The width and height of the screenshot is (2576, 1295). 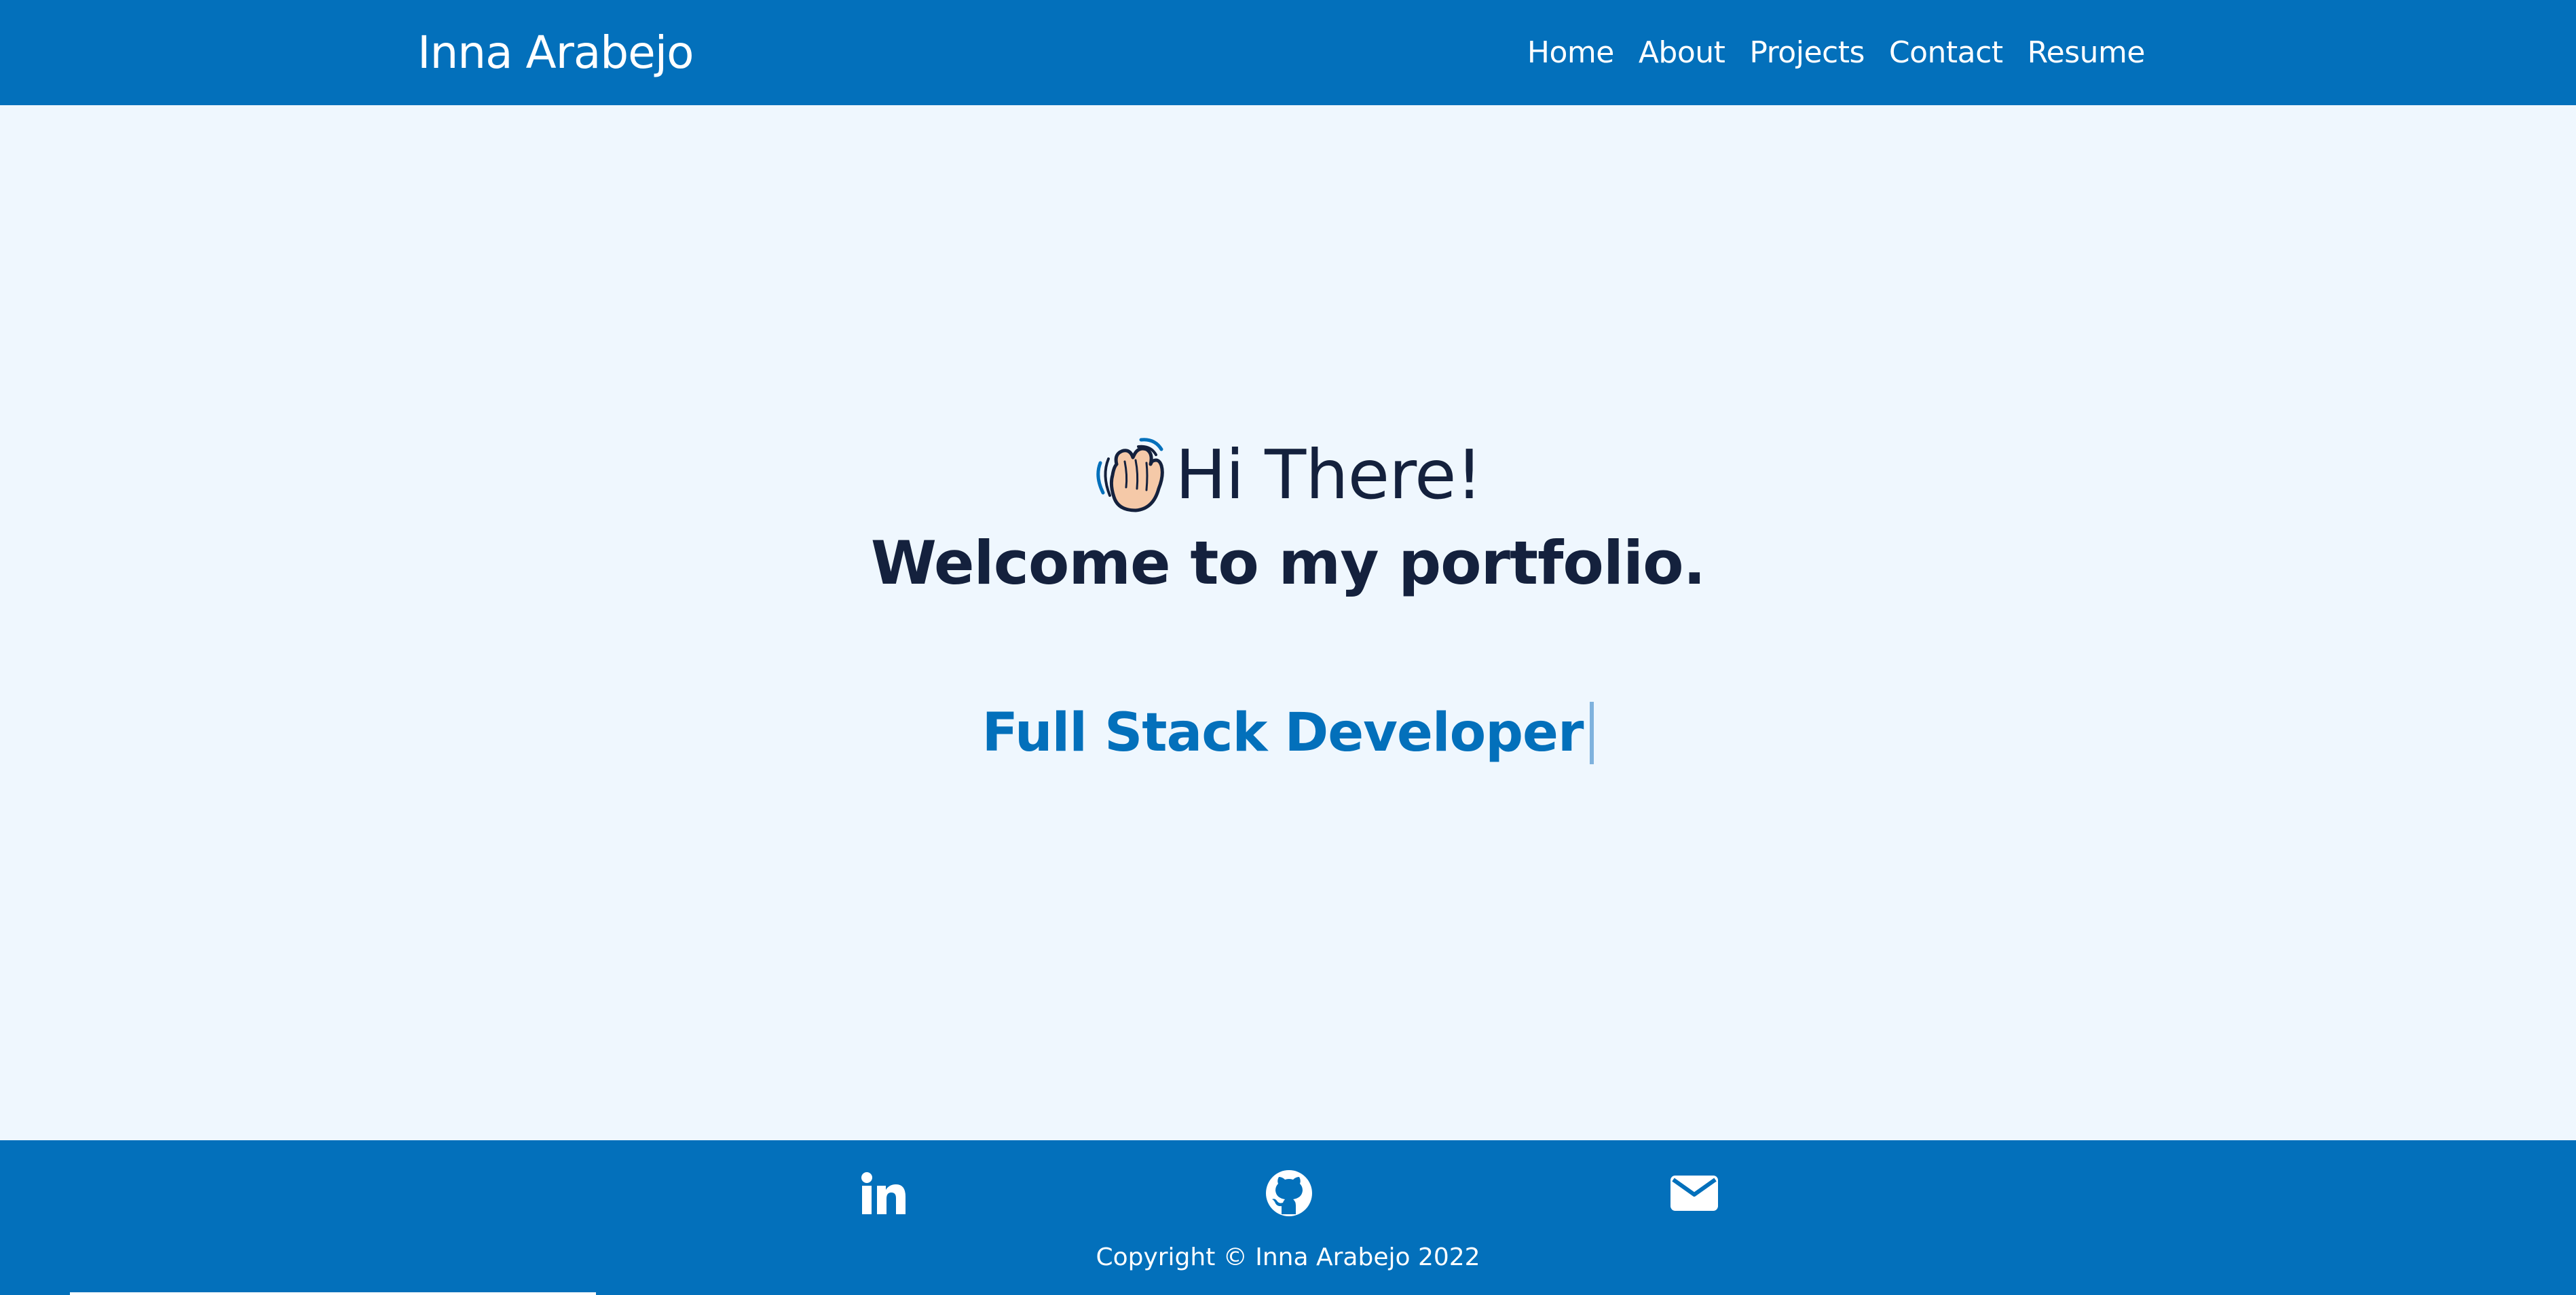 What do you see at coordinates (1682, 52) in the screenshot?
I see `nav-link-about: About` at bounding box center [1682, 52].